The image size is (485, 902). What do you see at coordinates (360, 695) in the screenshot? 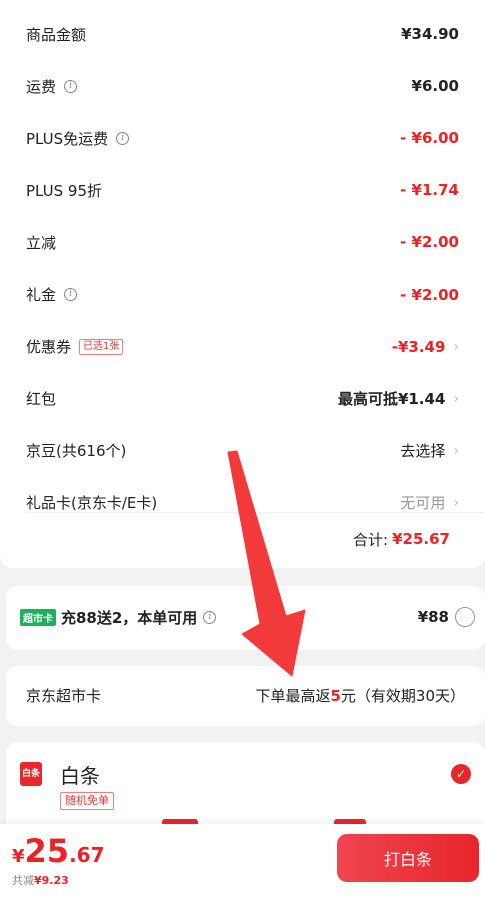
I see `rebate-desc: 下单最高返5元（有效期30天）` at bounding box center [360, 695].